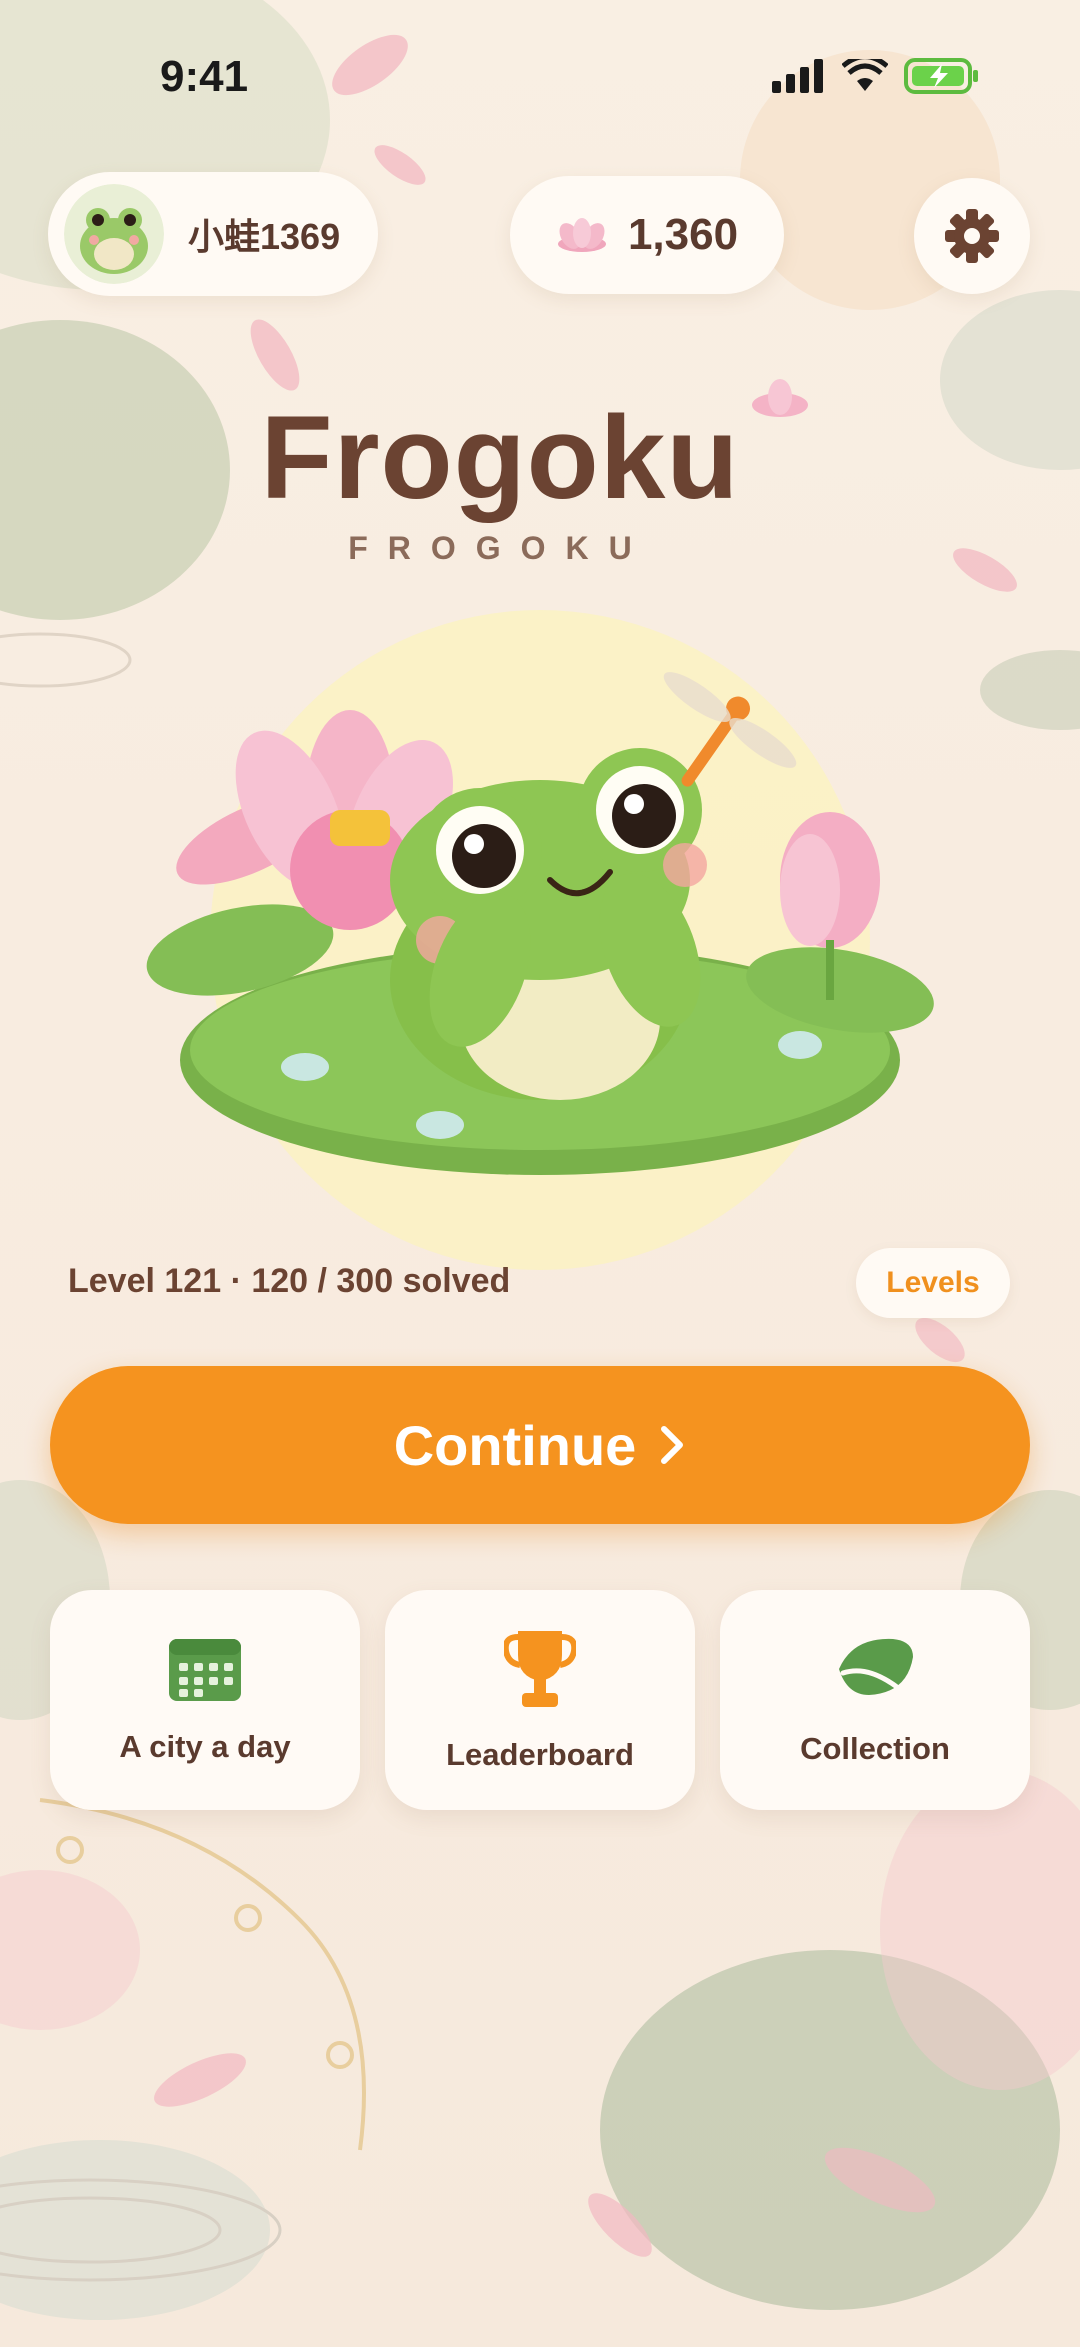 Image resolution: width=1080 pixels, height=2347 pixels. I want to click on battery-charging-icon, so click(941, 76).